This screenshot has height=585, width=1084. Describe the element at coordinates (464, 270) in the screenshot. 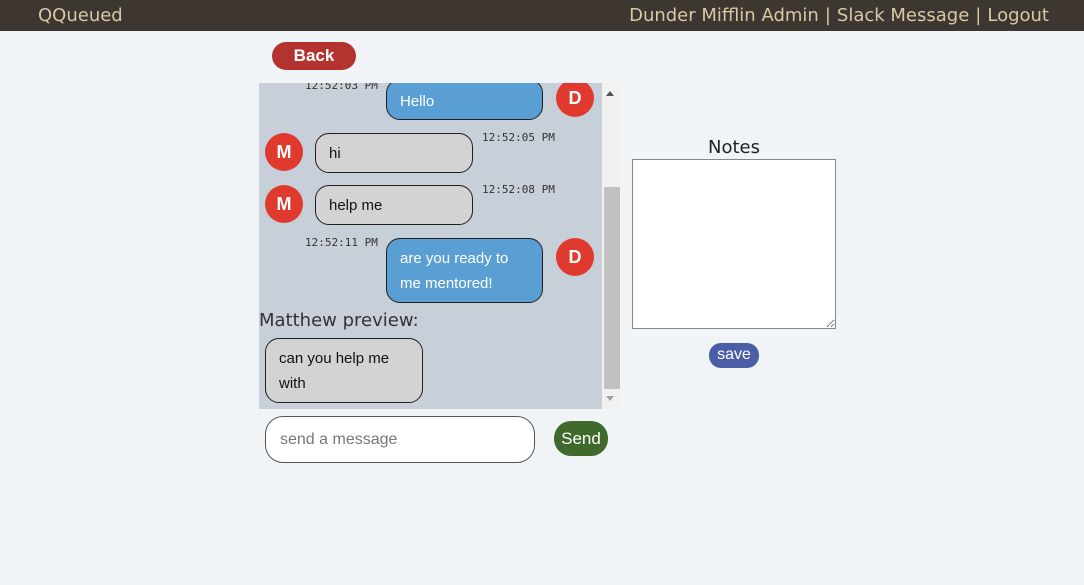

I see `message-bubble: are you ready to me mentored!` at that location.